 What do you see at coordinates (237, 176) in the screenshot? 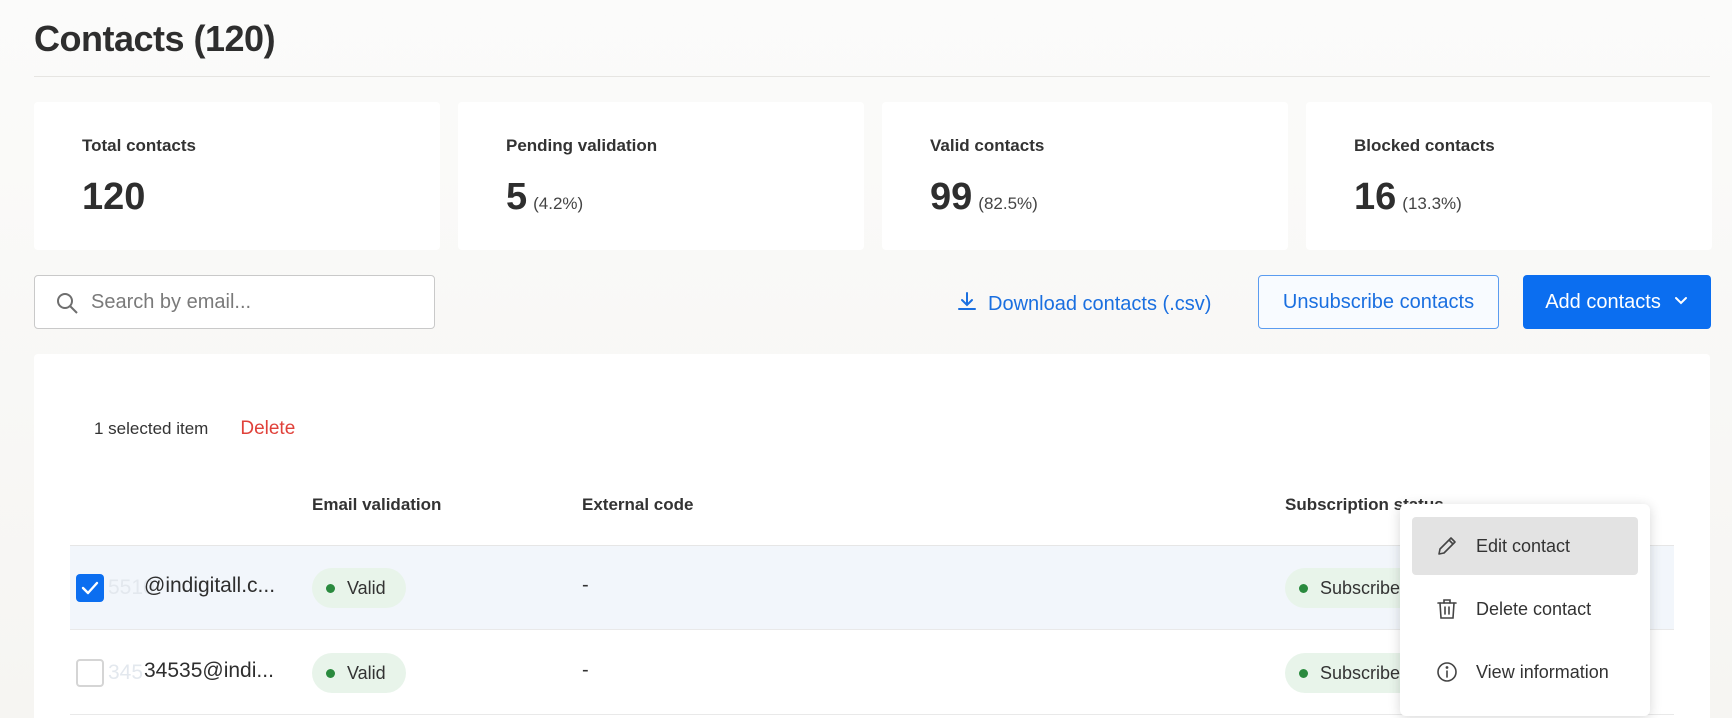
I see `stat-card-total: Total contacts 120` at bounding box center [237, 176].